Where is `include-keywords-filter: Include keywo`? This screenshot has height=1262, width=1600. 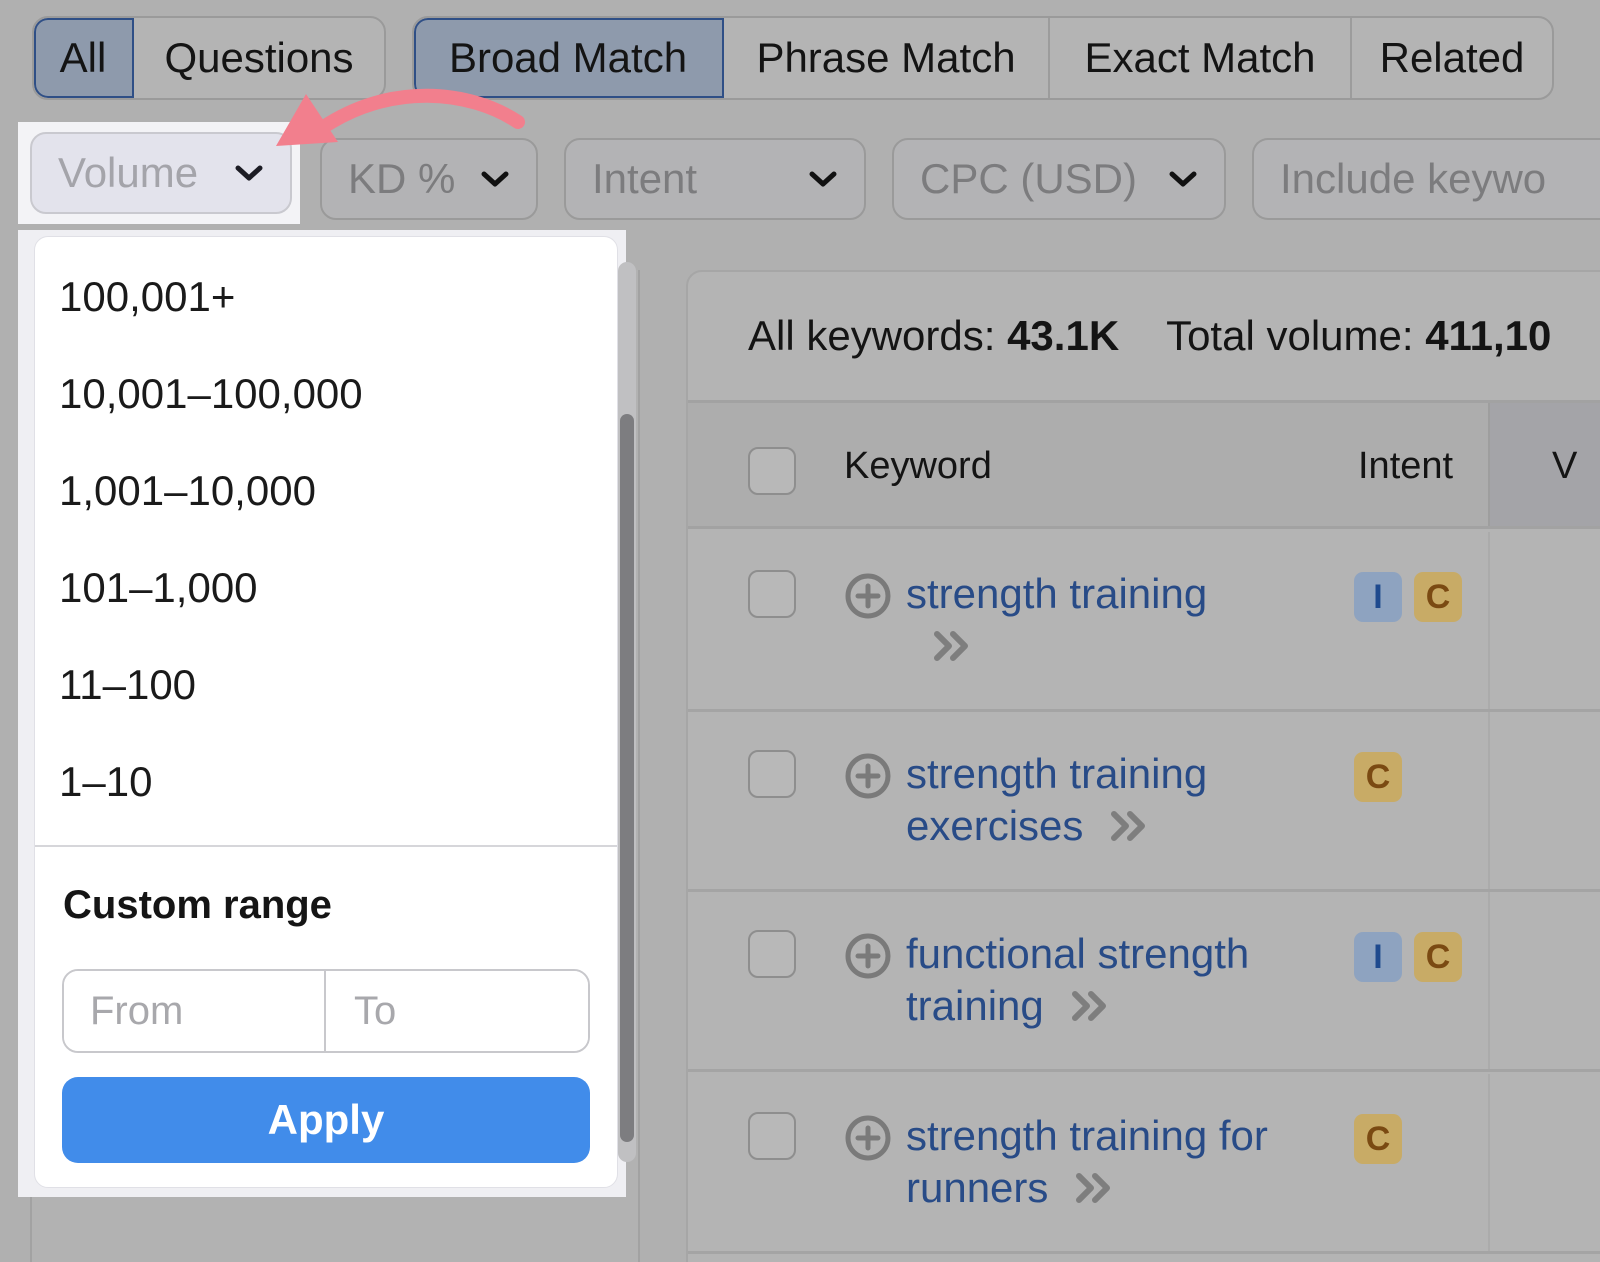 include-keywords-filter: Include keywo is located at coordinates (1426, 179).